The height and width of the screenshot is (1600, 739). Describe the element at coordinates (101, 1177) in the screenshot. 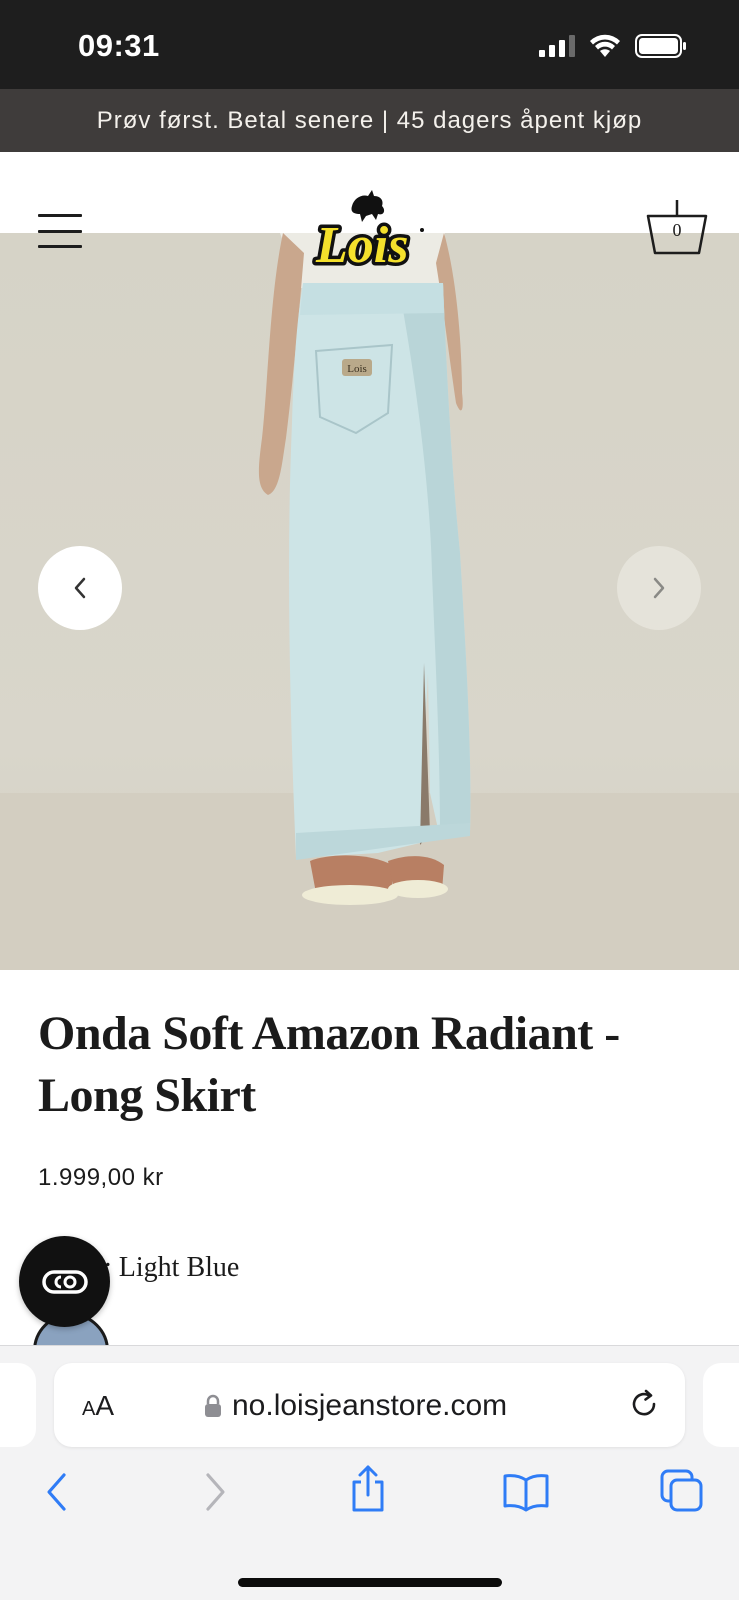

I see `product-price: 1.999,00 kr` at that location.